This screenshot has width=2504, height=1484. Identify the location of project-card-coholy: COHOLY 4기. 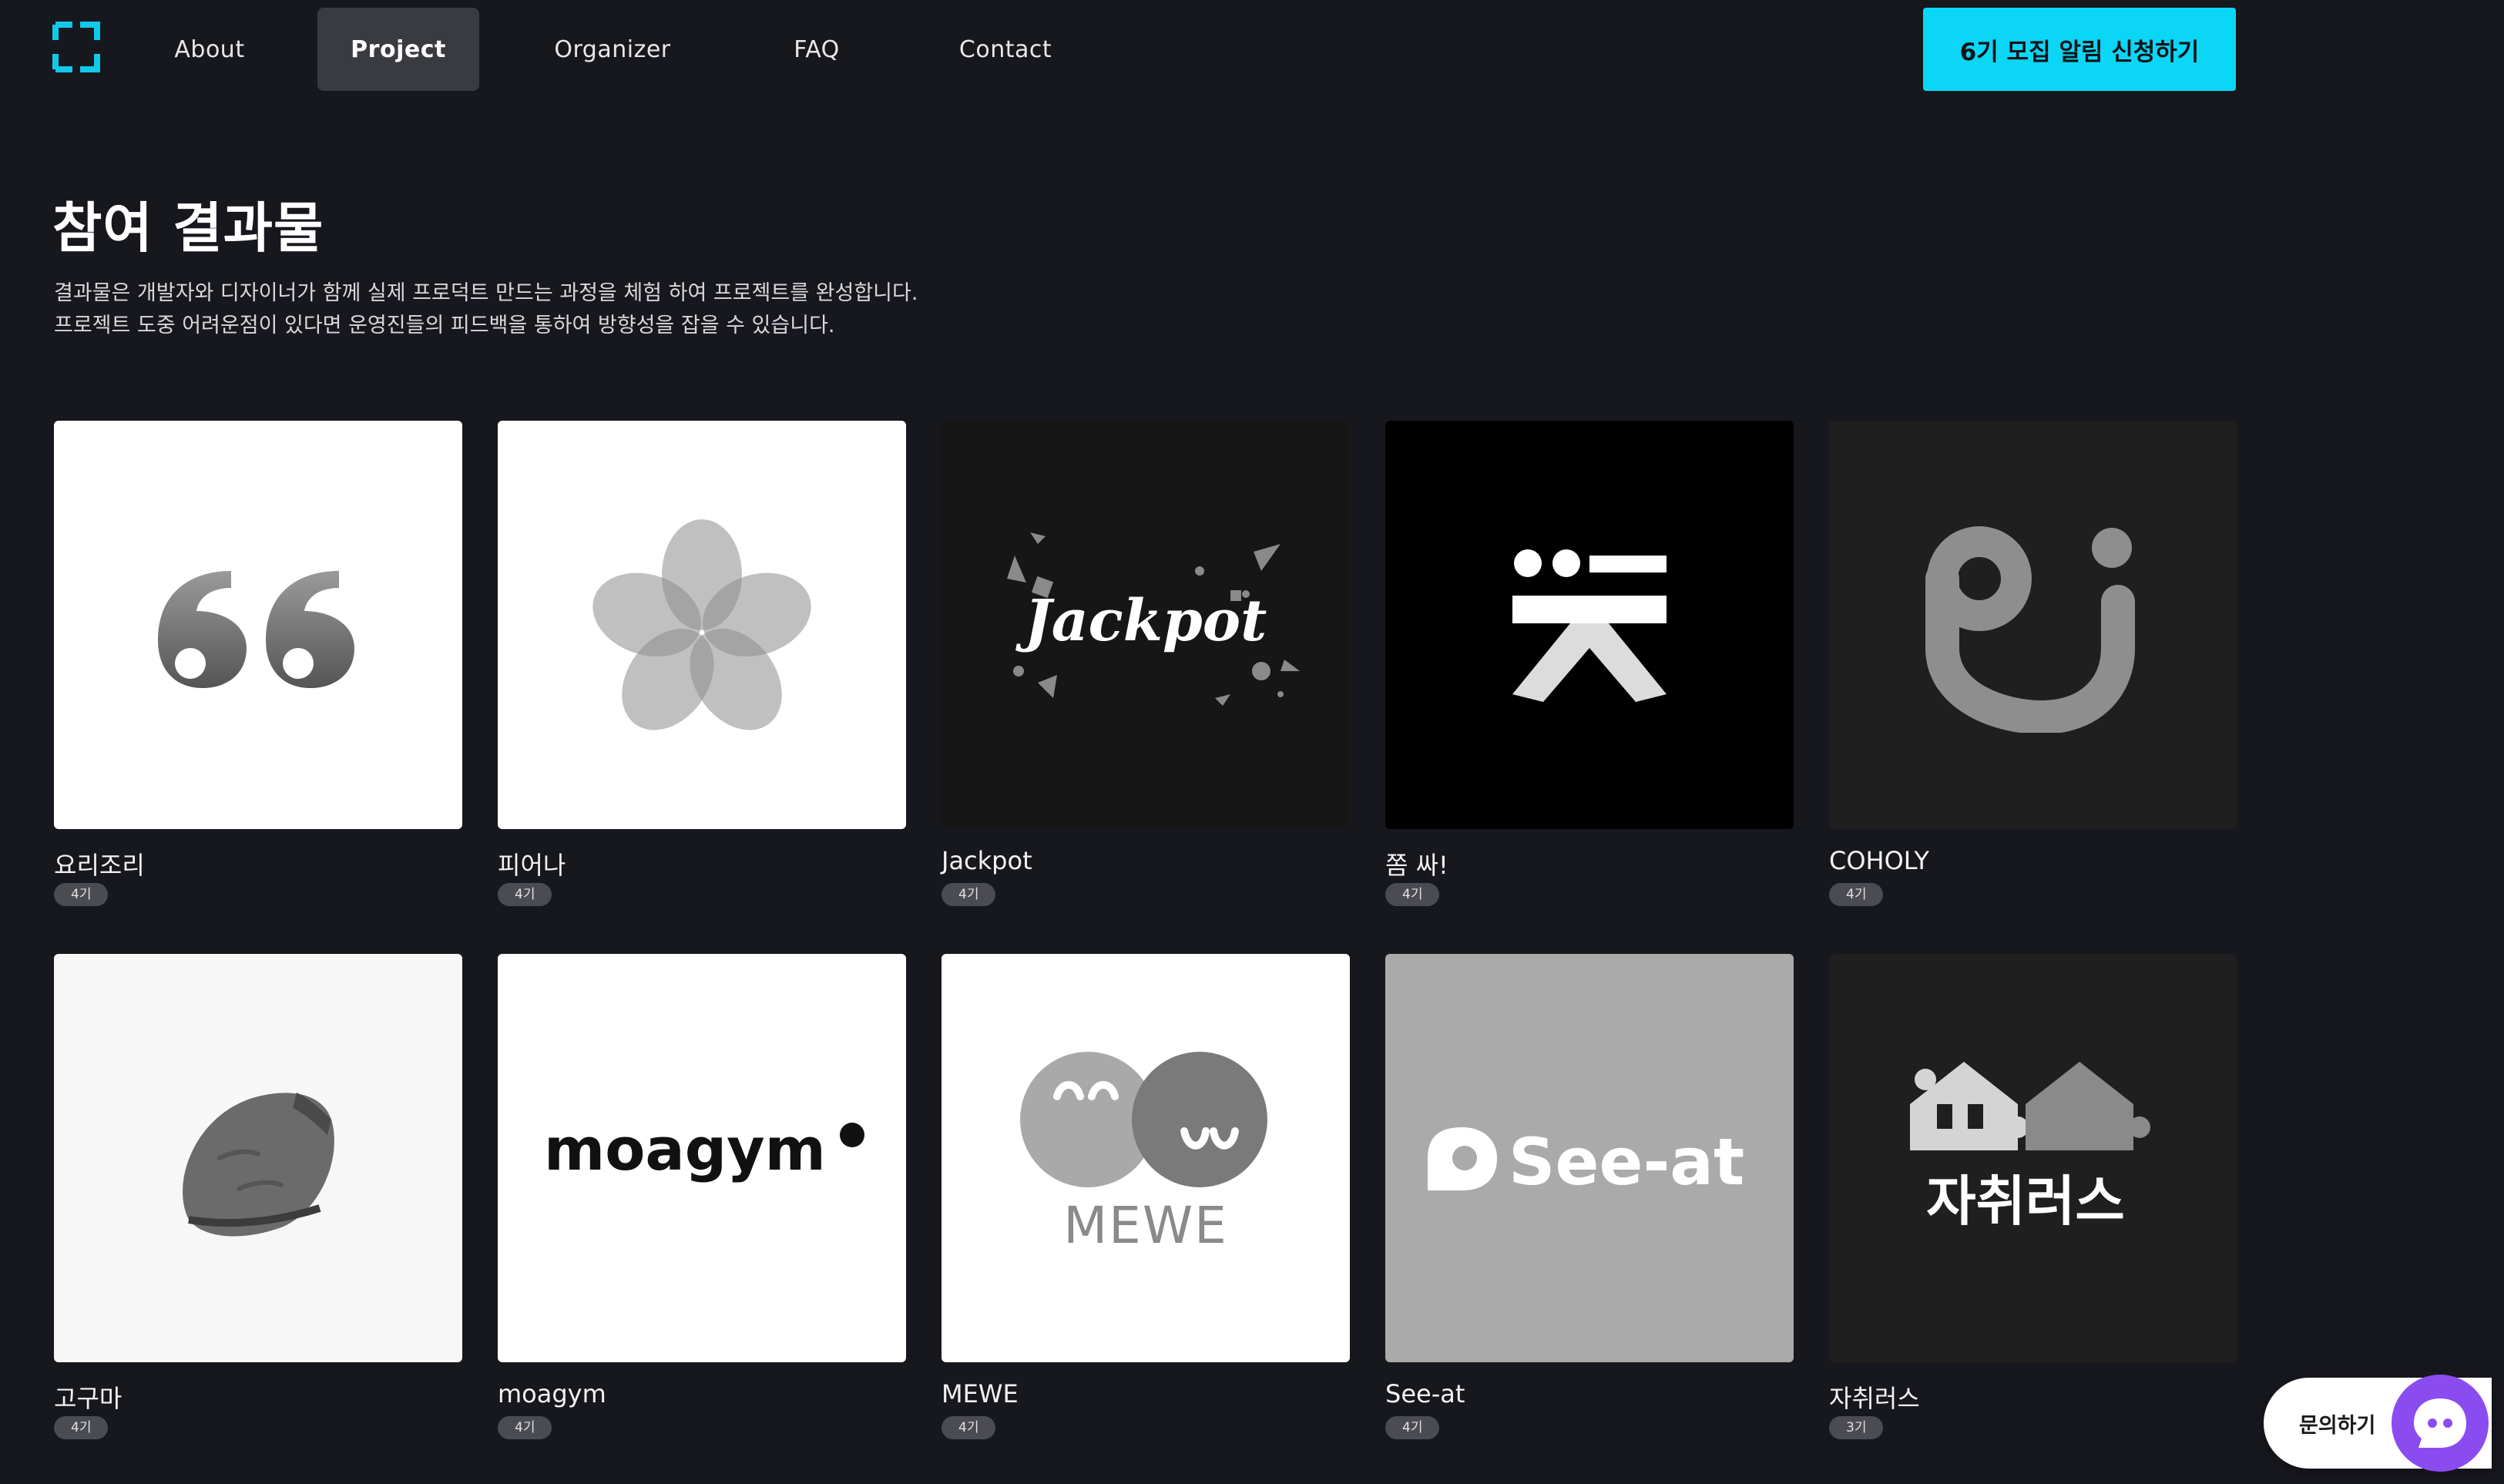
(2033, 663).